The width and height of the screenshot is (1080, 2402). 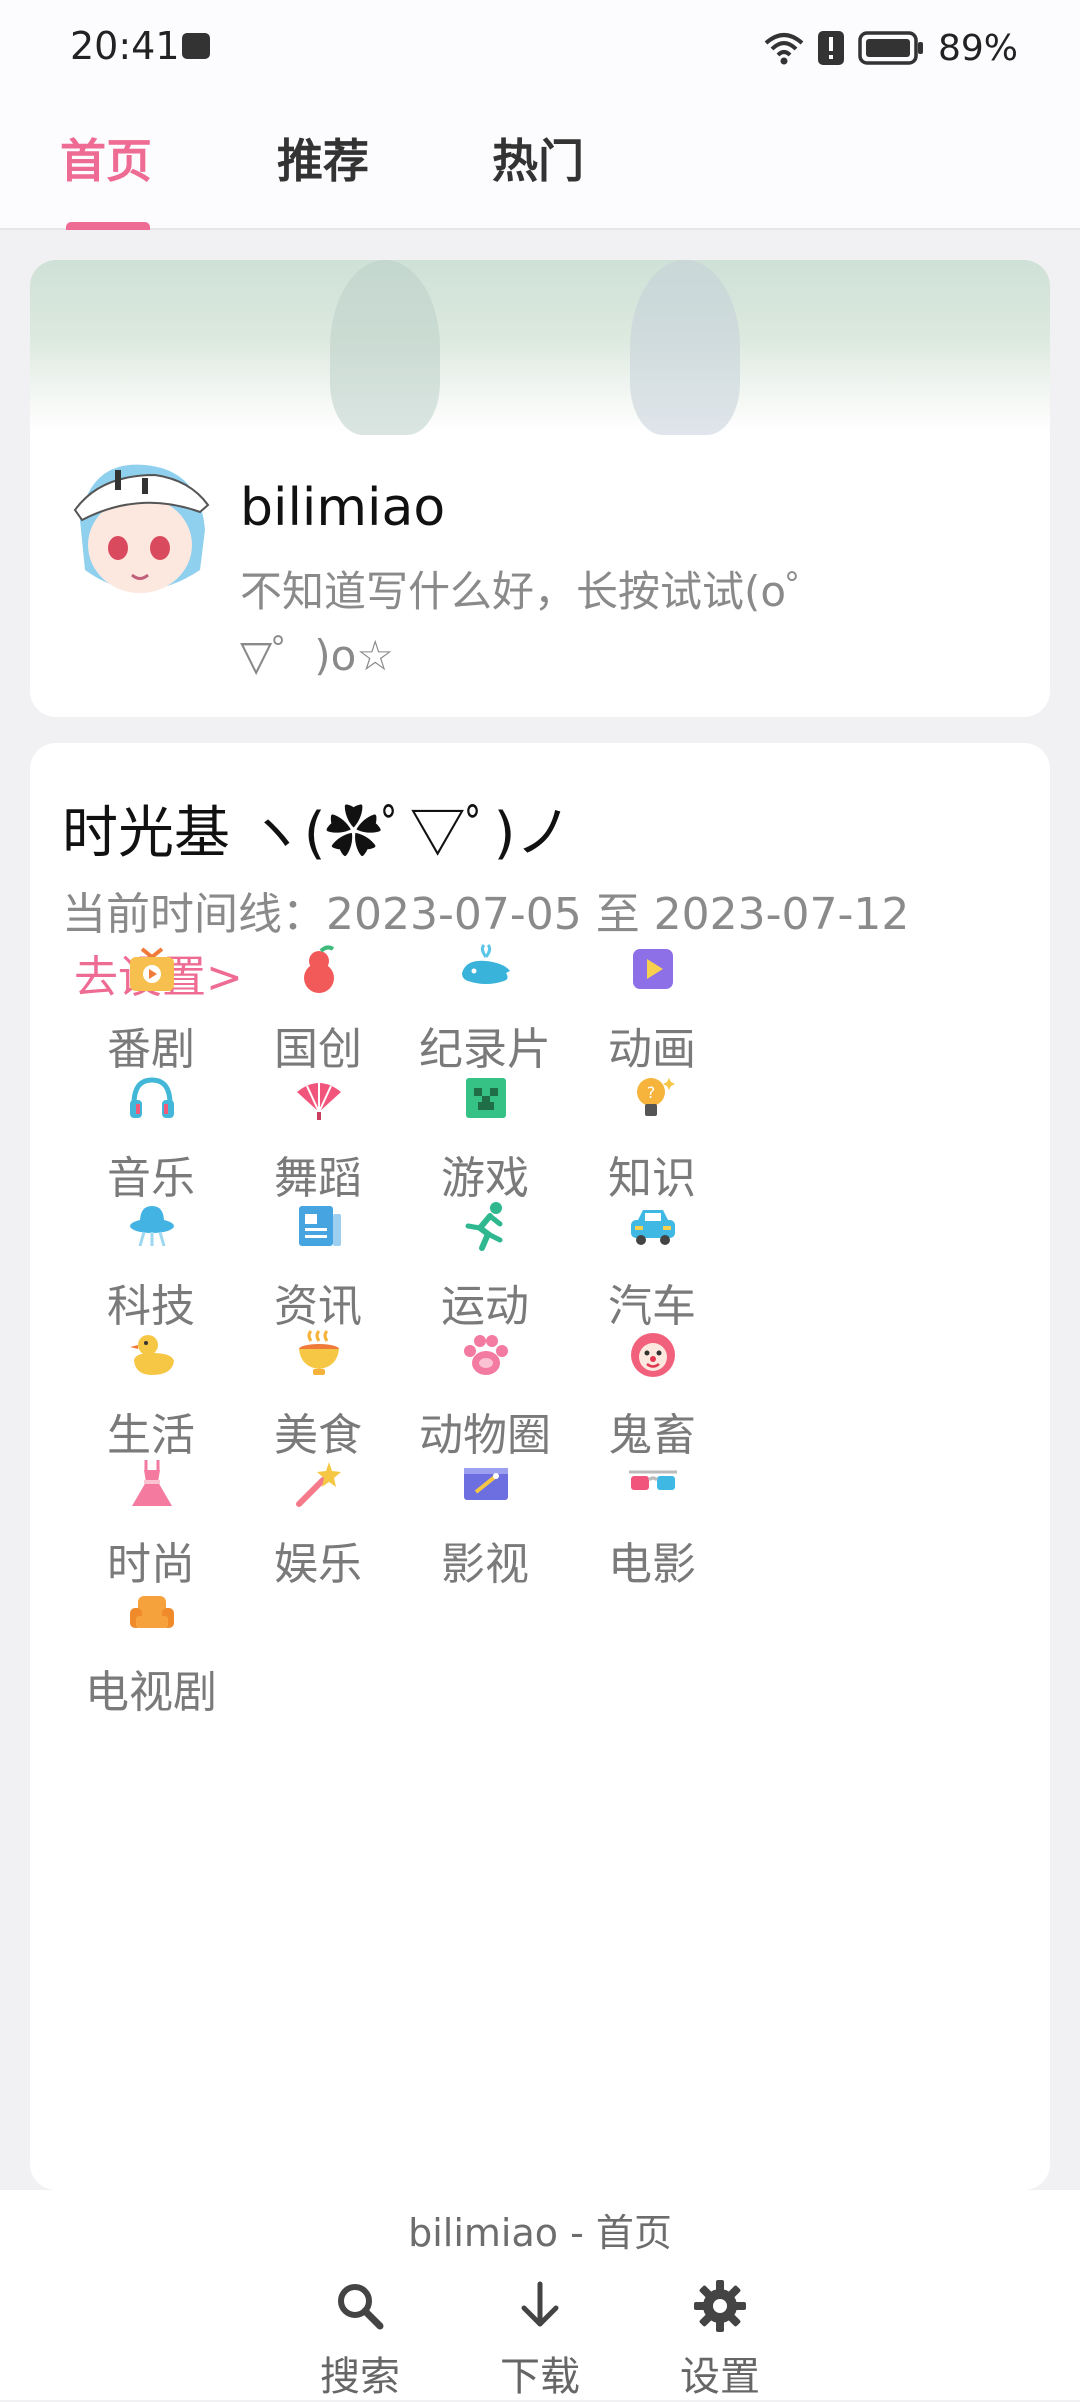 I want to click on timeline-title: 时光基 ヽ(✿ﾟ▽ﾟ)ノ, so click(x=317, y=833).